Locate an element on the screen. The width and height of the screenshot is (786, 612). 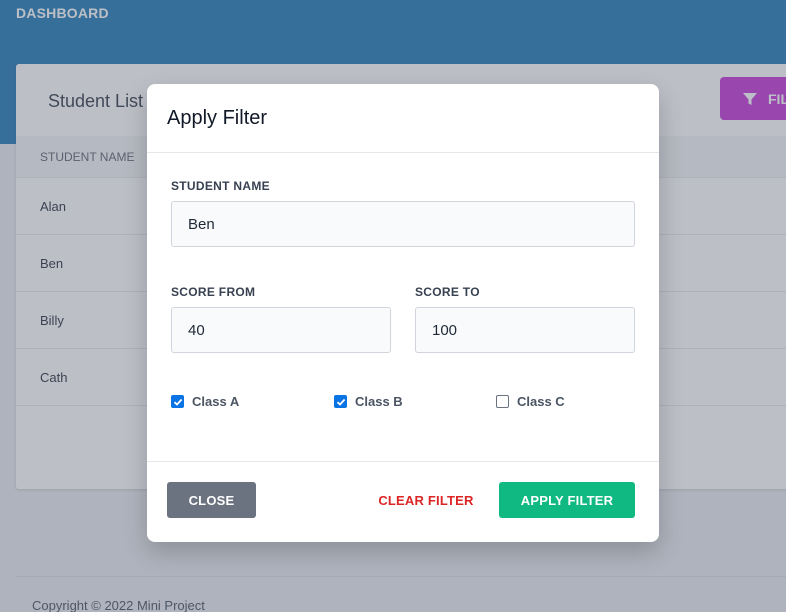
score-from-label: SCORE FROM is located at coordinates (213, 292).